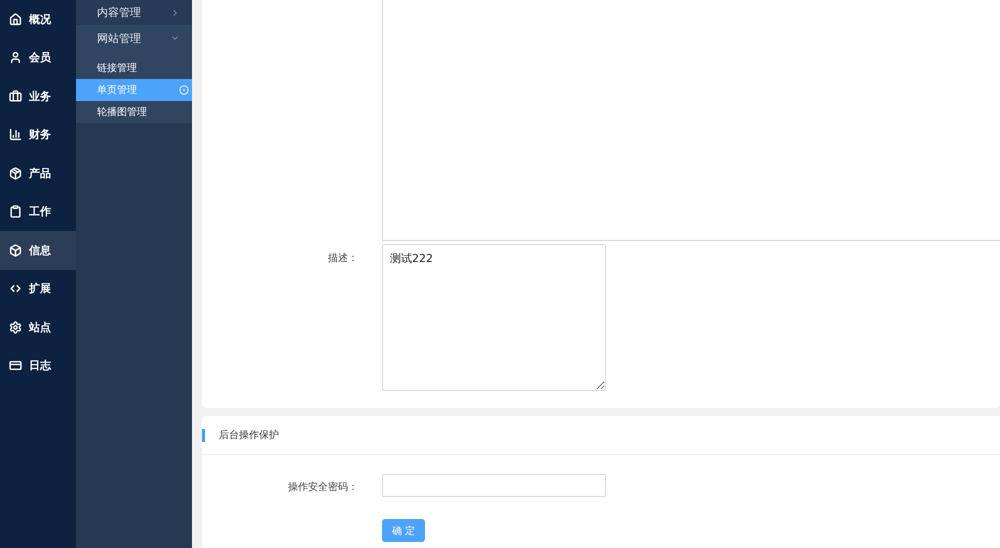 This screenshot has width=1000, height=548. Describe the element at coordinates (15, 57) in the screenshot. I see `user-icon` at that location.